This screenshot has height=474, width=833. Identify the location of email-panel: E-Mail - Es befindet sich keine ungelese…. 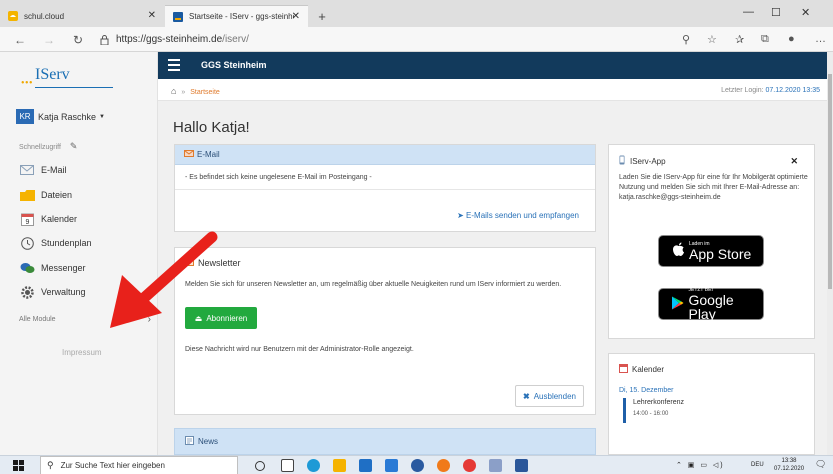
(385, 188).